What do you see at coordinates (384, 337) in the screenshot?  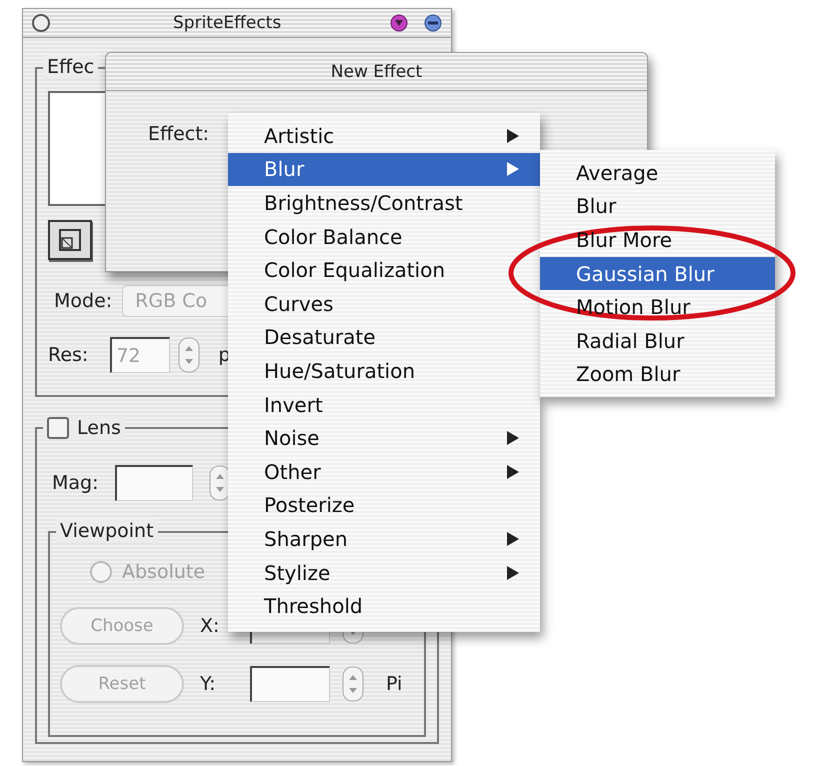 I see `menu-item: Desaturate` at bounding box center [384, 337].